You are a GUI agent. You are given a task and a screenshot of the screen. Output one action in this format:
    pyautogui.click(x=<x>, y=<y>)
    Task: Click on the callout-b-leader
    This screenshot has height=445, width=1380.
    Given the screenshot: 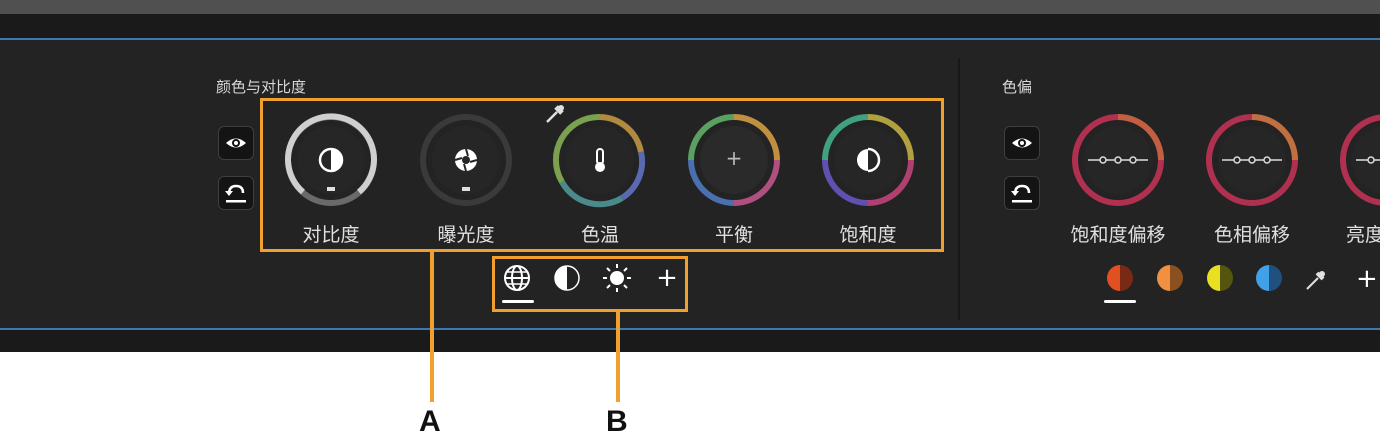 What is the action you would take?
    pyautogui.click(x=618, y=357)
    